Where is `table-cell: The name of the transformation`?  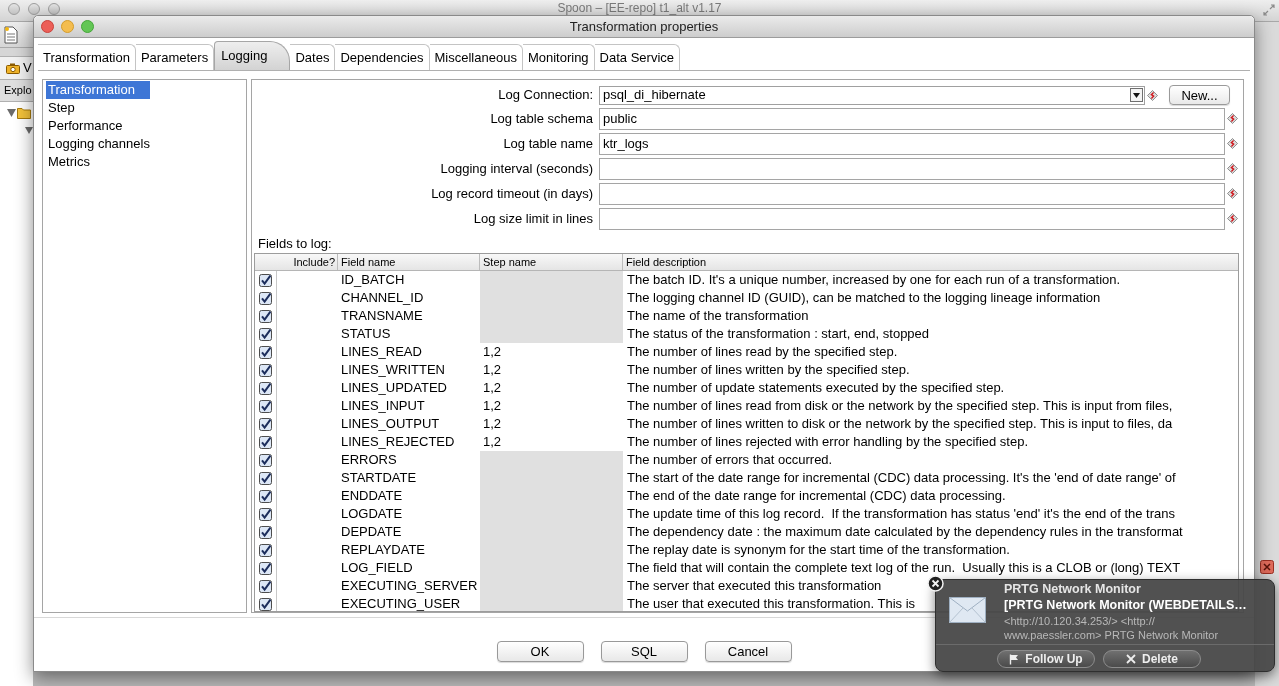 table-cell: The name of the transformation is located at coordinates (718, 316).